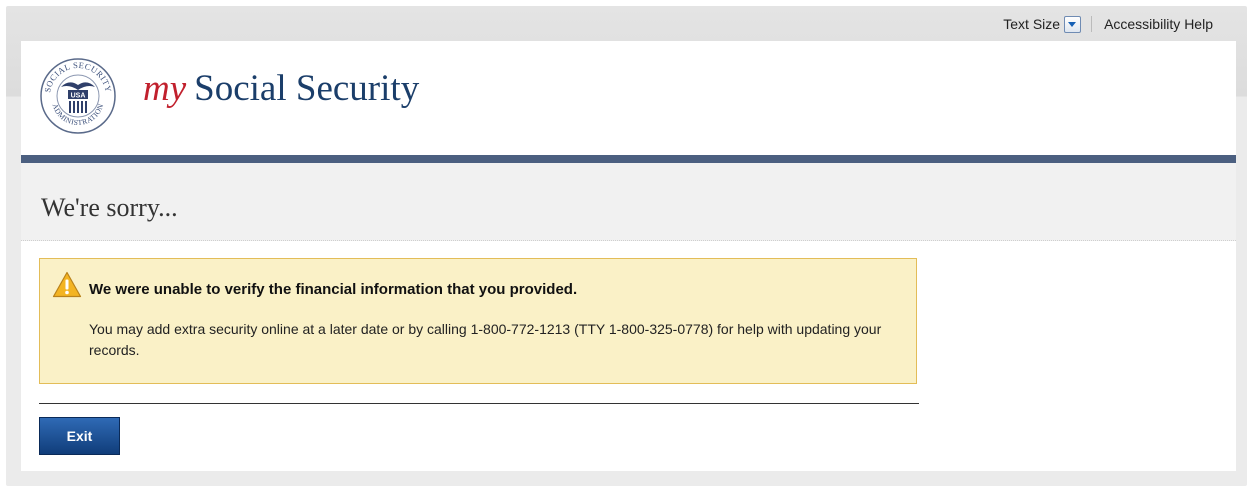 This screenshot has height=492, width=1253. Describe the element at coordinates (628, 159) in the screenshot. I see `header-rule` at that location.